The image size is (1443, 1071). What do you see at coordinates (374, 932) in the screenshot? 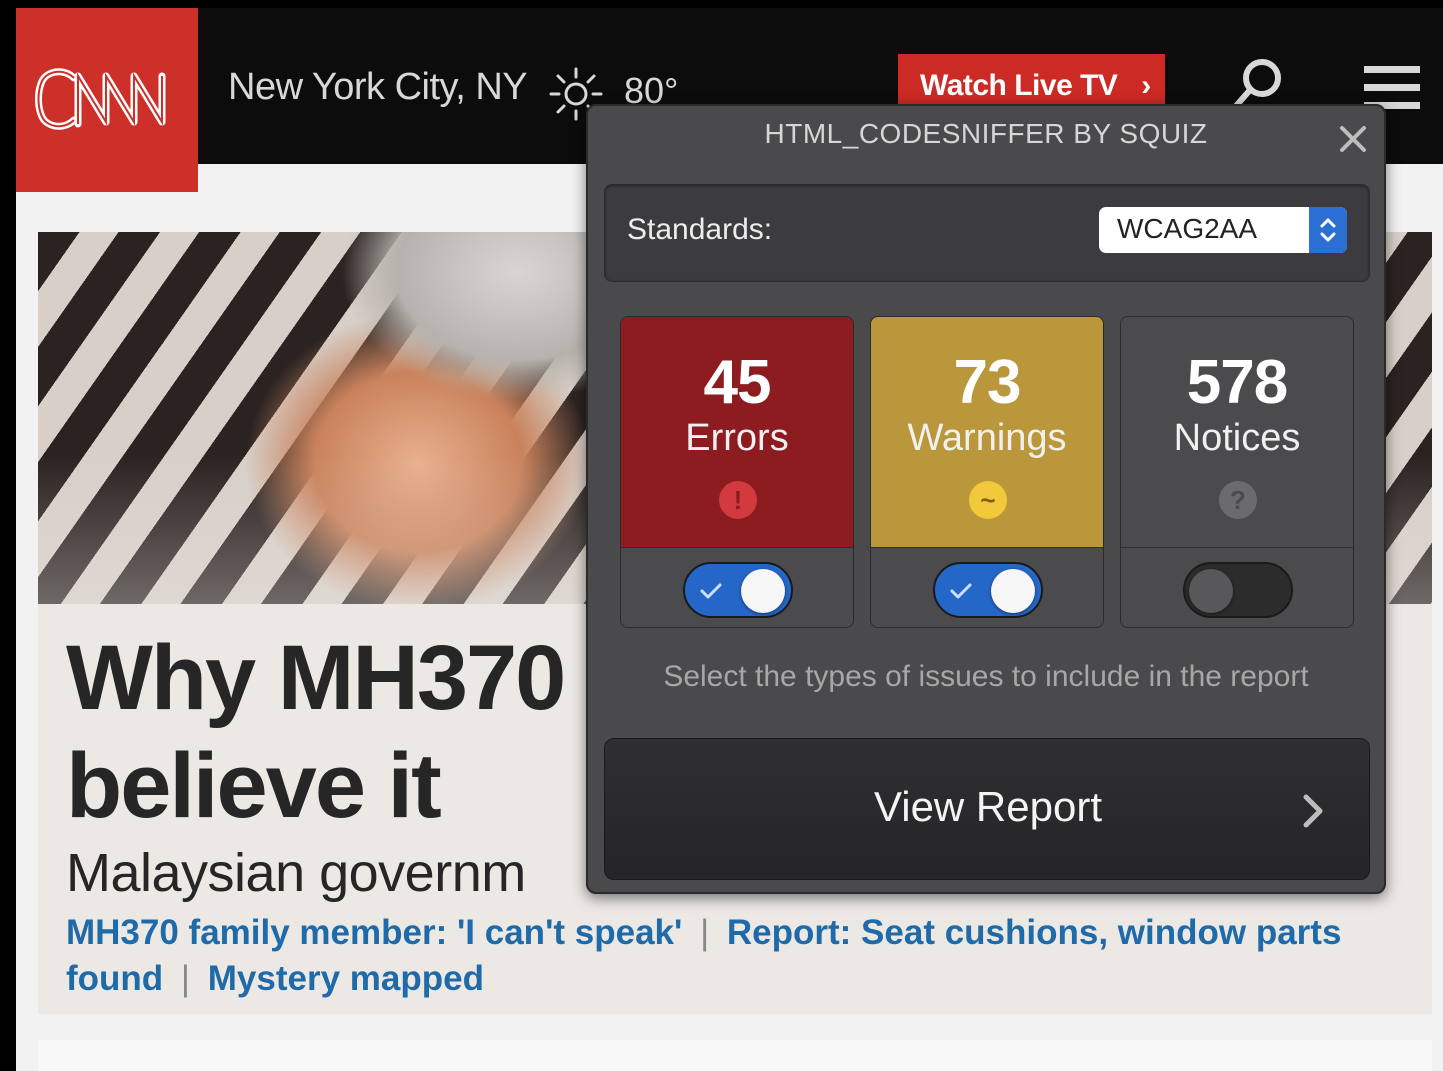
I see `related-link: MH370 family member: 'I can't speak'` at bounding box center [374, 932].